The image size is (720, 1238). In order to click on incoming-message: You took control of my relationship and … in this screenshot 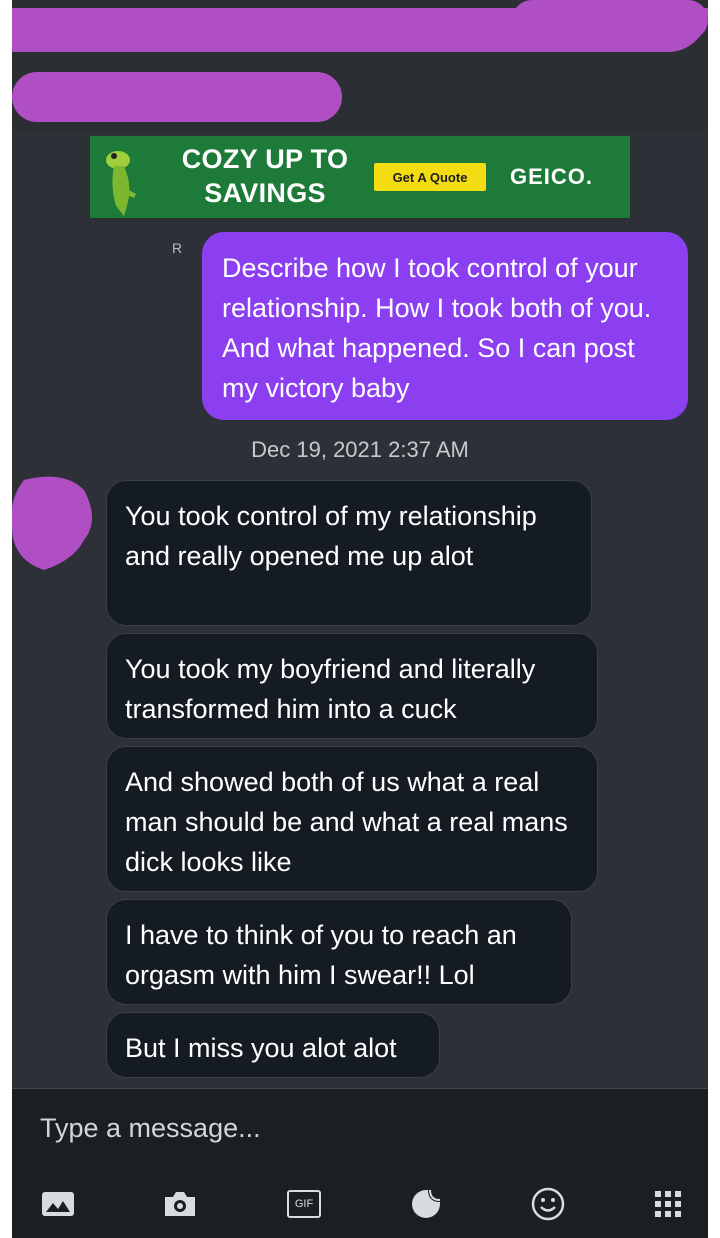, I will do `click(349, 553)`.